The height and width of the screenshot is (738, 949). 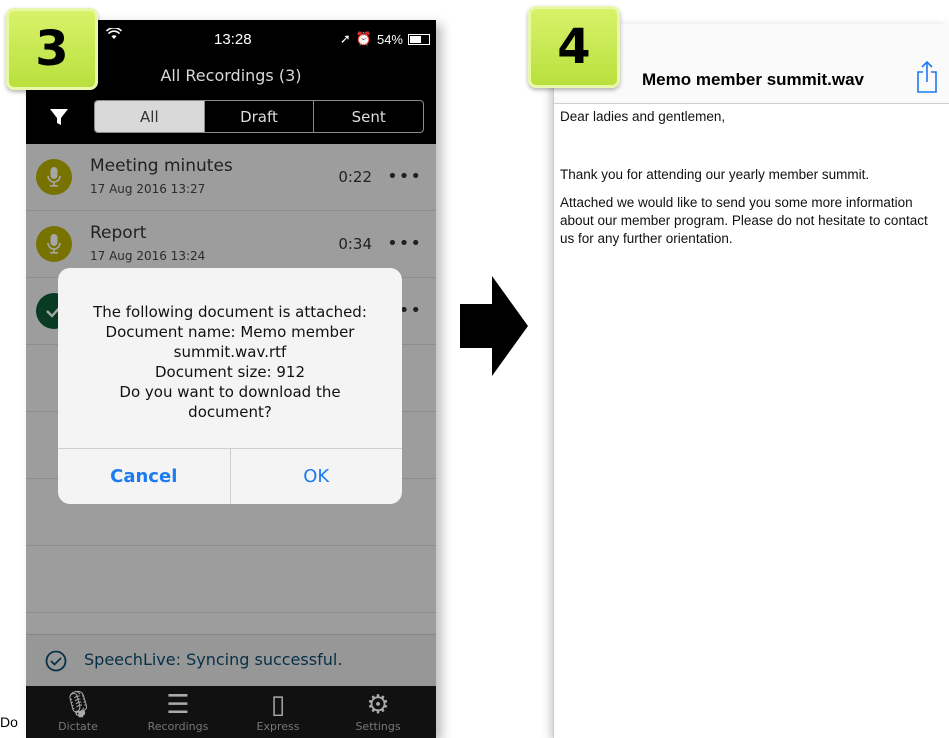 What do you see at coordinates (378, 726) in the screenshot?
I see `tab-label: Settings` at bounding box center [378, 726].